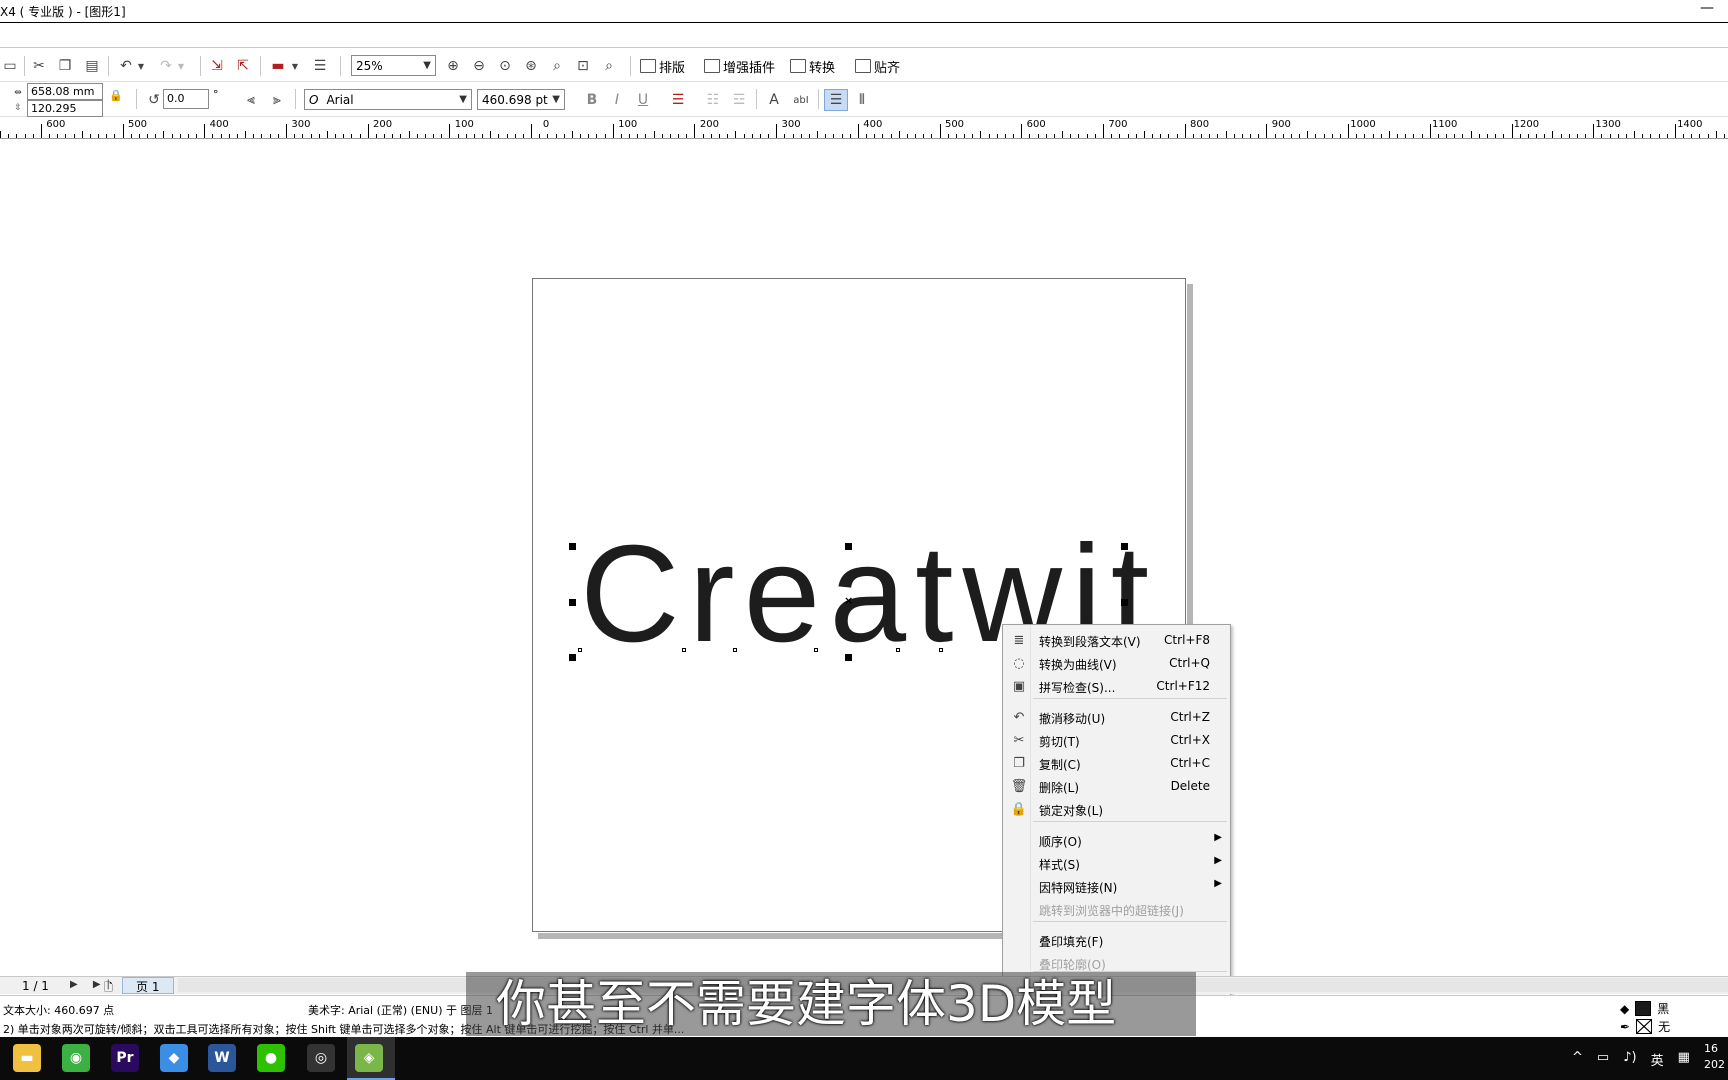 The image size is (1728, 1080). Describe the element at coordinates (643, 100) in the screenshot. I see `underline-icon: U` at that location.